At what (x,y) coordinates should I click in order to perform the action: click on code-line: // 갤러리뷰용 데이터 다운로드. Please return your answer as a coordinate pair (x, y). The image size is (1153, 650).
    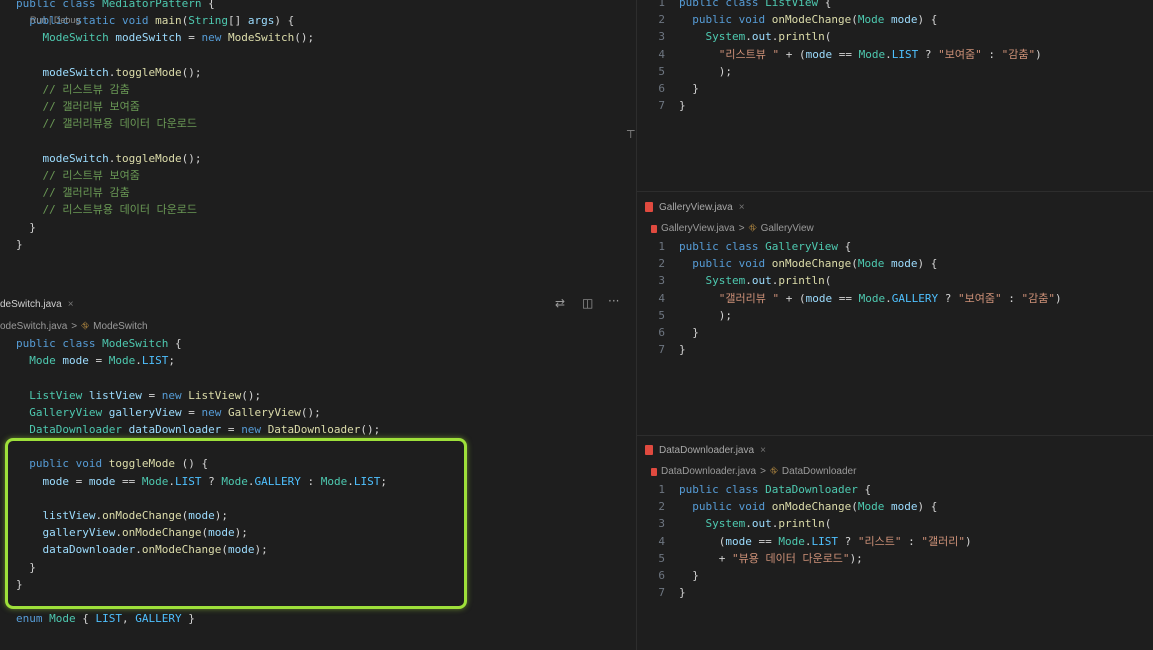
    Looking at the image, I should click on (165, 123).